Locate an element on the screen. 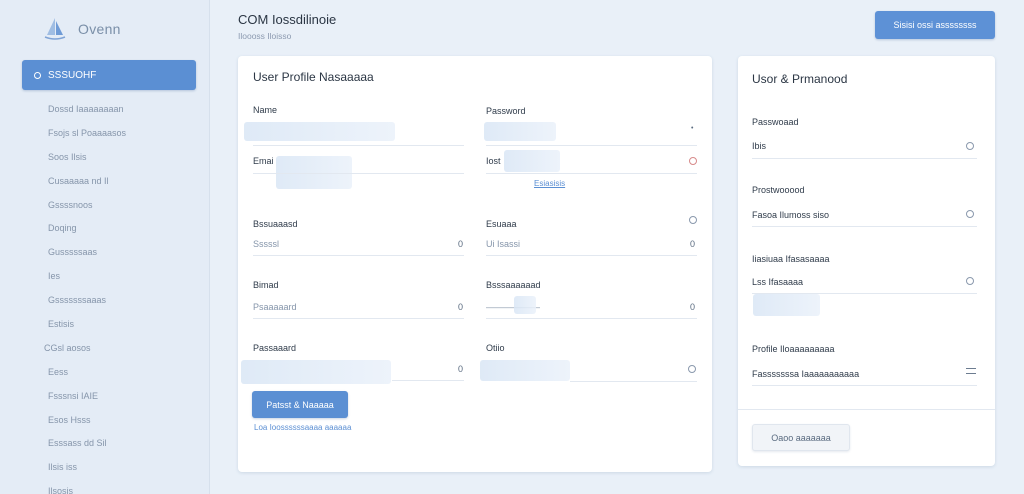 The width and height of the screenshot is (1024, 494). sidebar-item: Gusssssaas is located at coordinates (105, 253).